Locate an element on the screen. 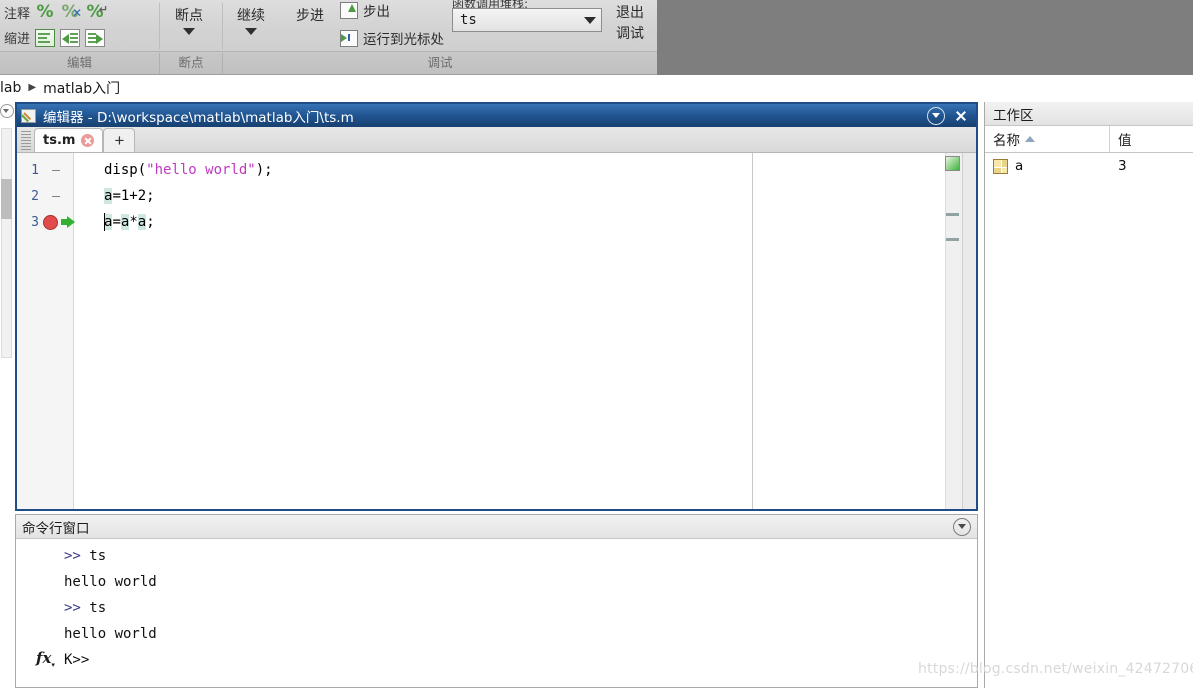  editor-icon is located at coordinates (28, 115).